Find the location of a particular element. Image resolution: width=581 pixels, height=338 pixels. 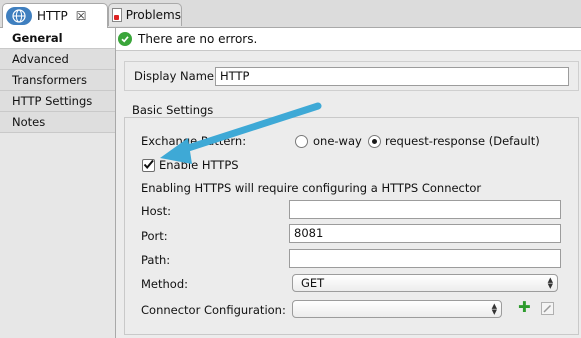

status-text: There are no errors. is located at coordinates (198, 39).